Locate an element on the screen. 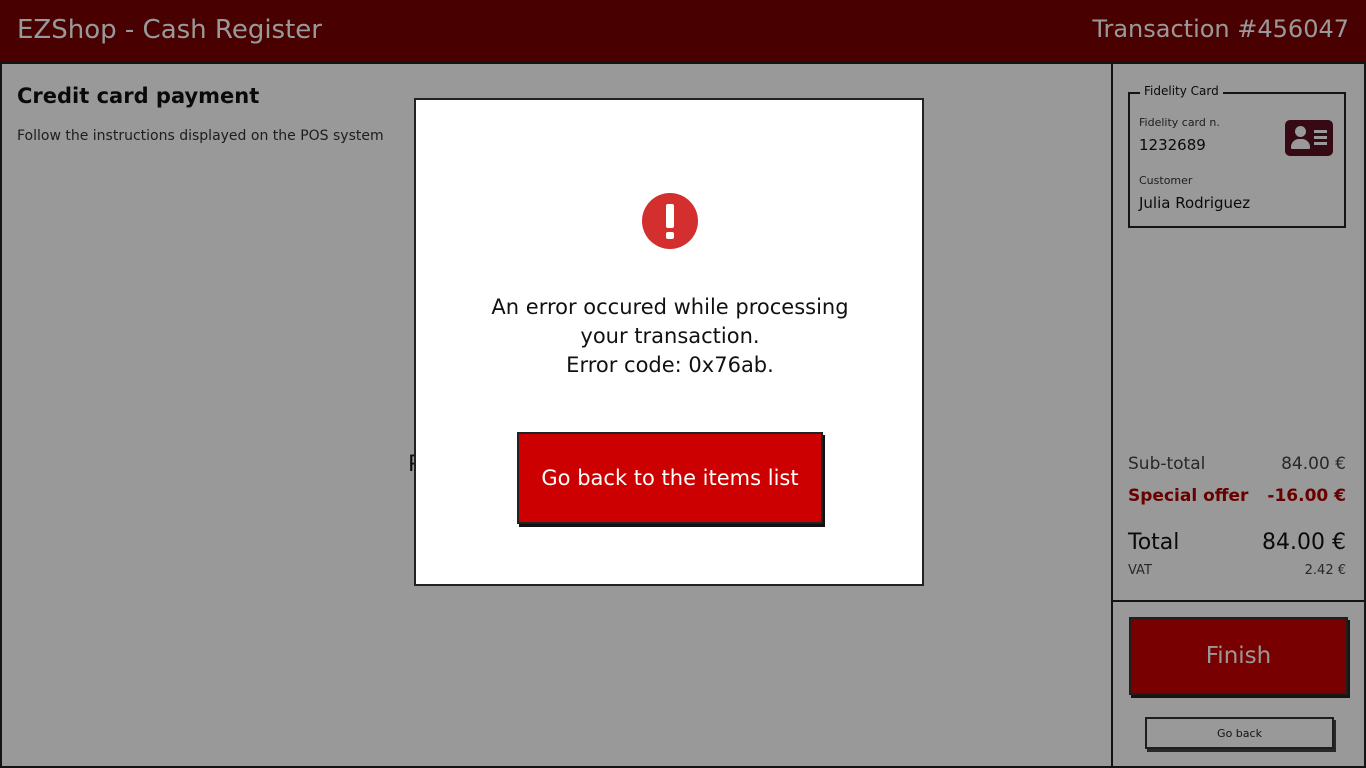 The height and width of the screenshot is (768, 1366). error-message-line: your transaction. is located at coordinates (670, 336).